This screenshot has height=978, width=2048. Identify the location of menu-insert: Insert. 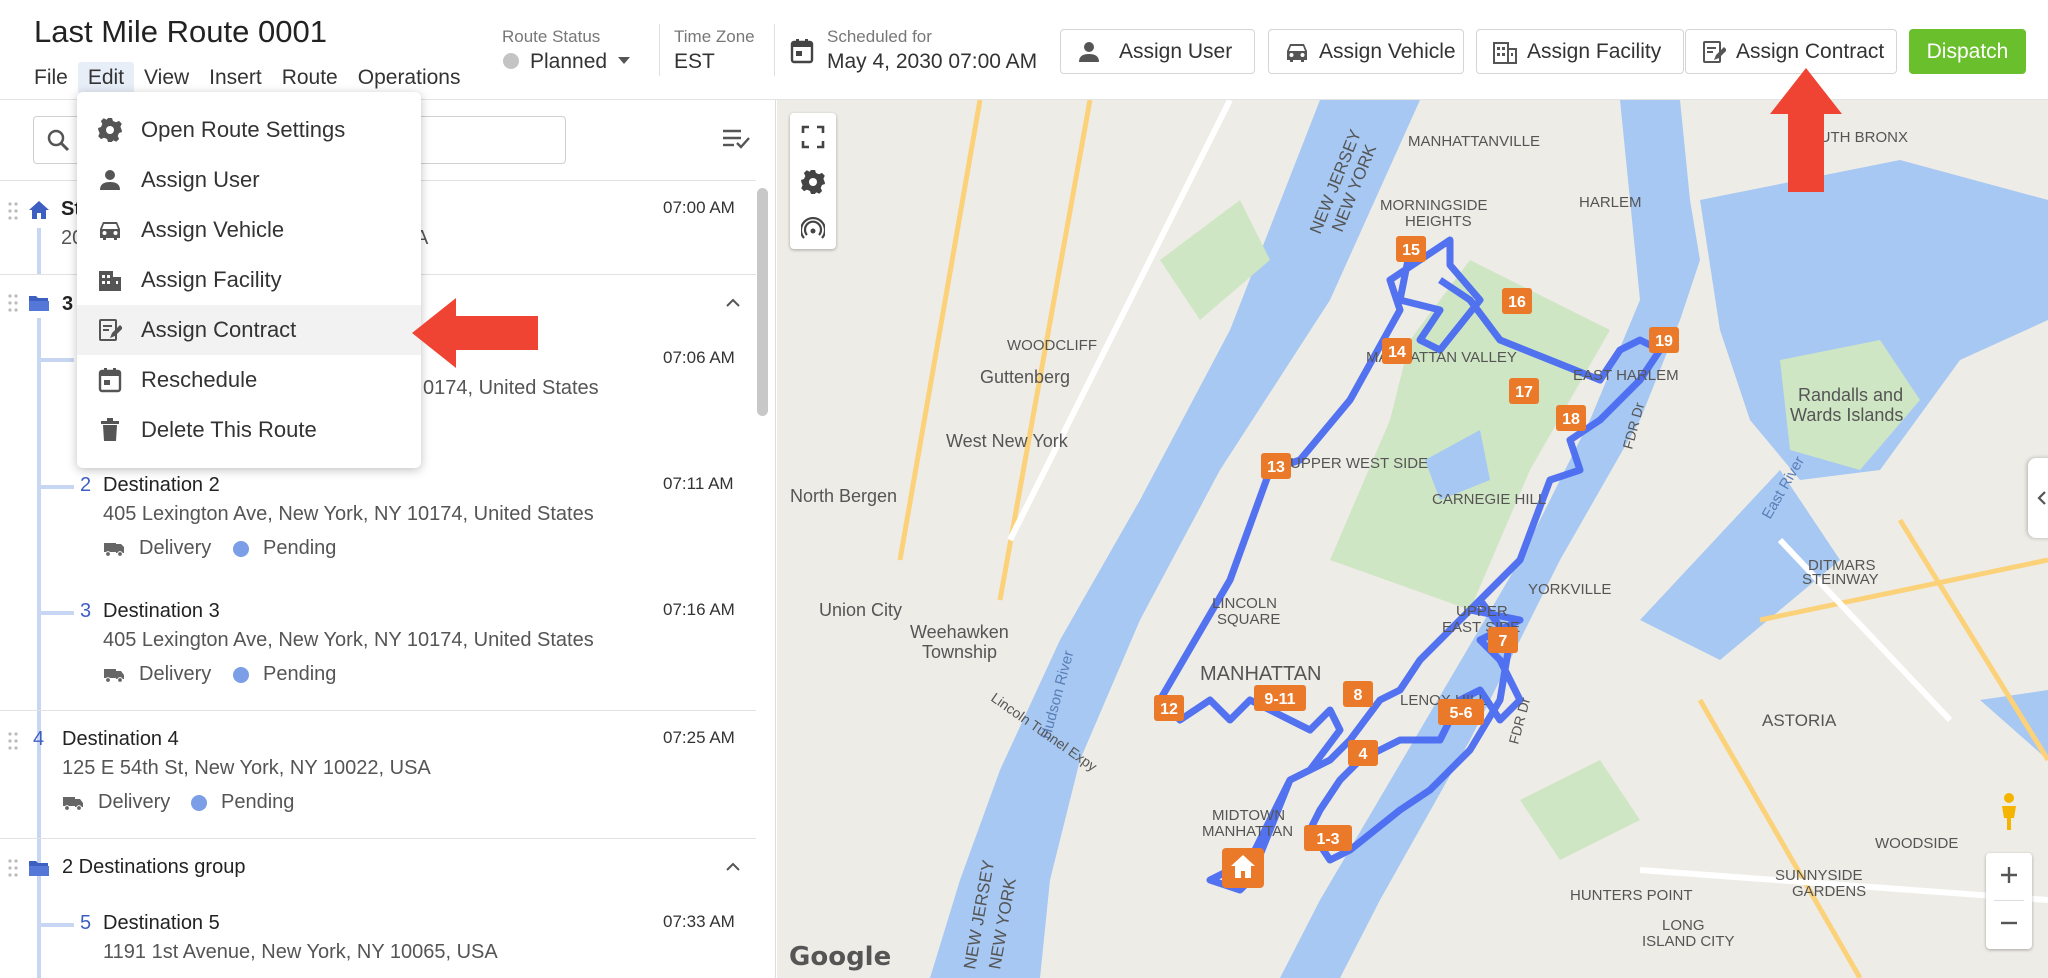
(235, 78).